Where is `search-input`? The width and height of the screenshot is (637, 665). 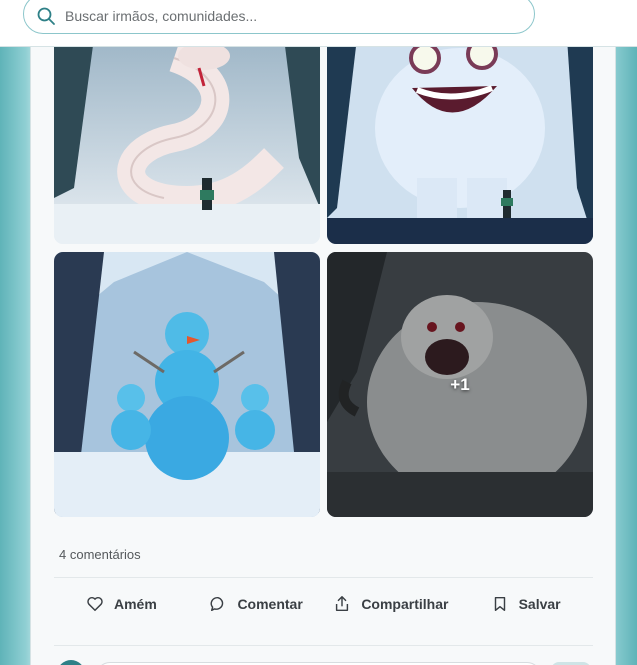
search-input is located at coordinates (275, 16).